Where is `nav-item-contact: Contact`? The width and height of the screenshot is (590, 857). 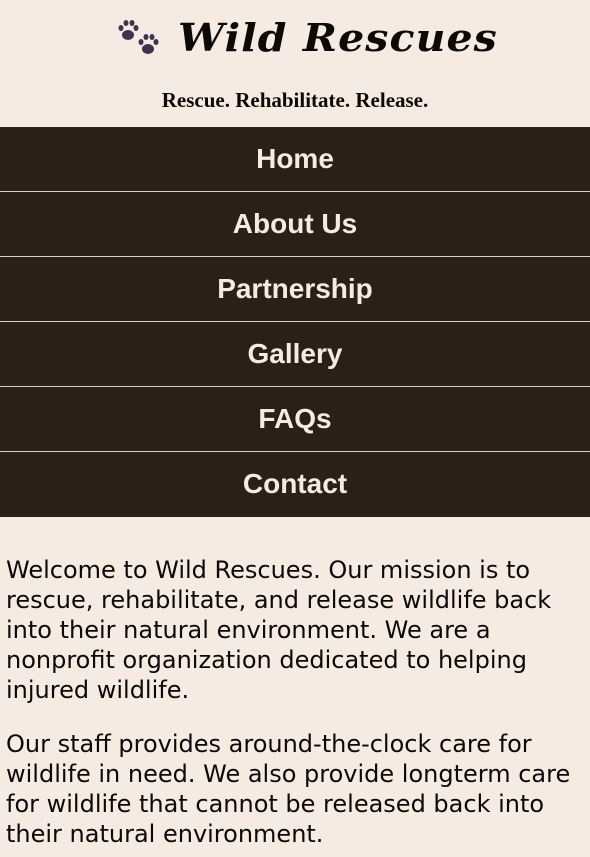 nav-item-contact: Contact is located at coordinates (295, 484).